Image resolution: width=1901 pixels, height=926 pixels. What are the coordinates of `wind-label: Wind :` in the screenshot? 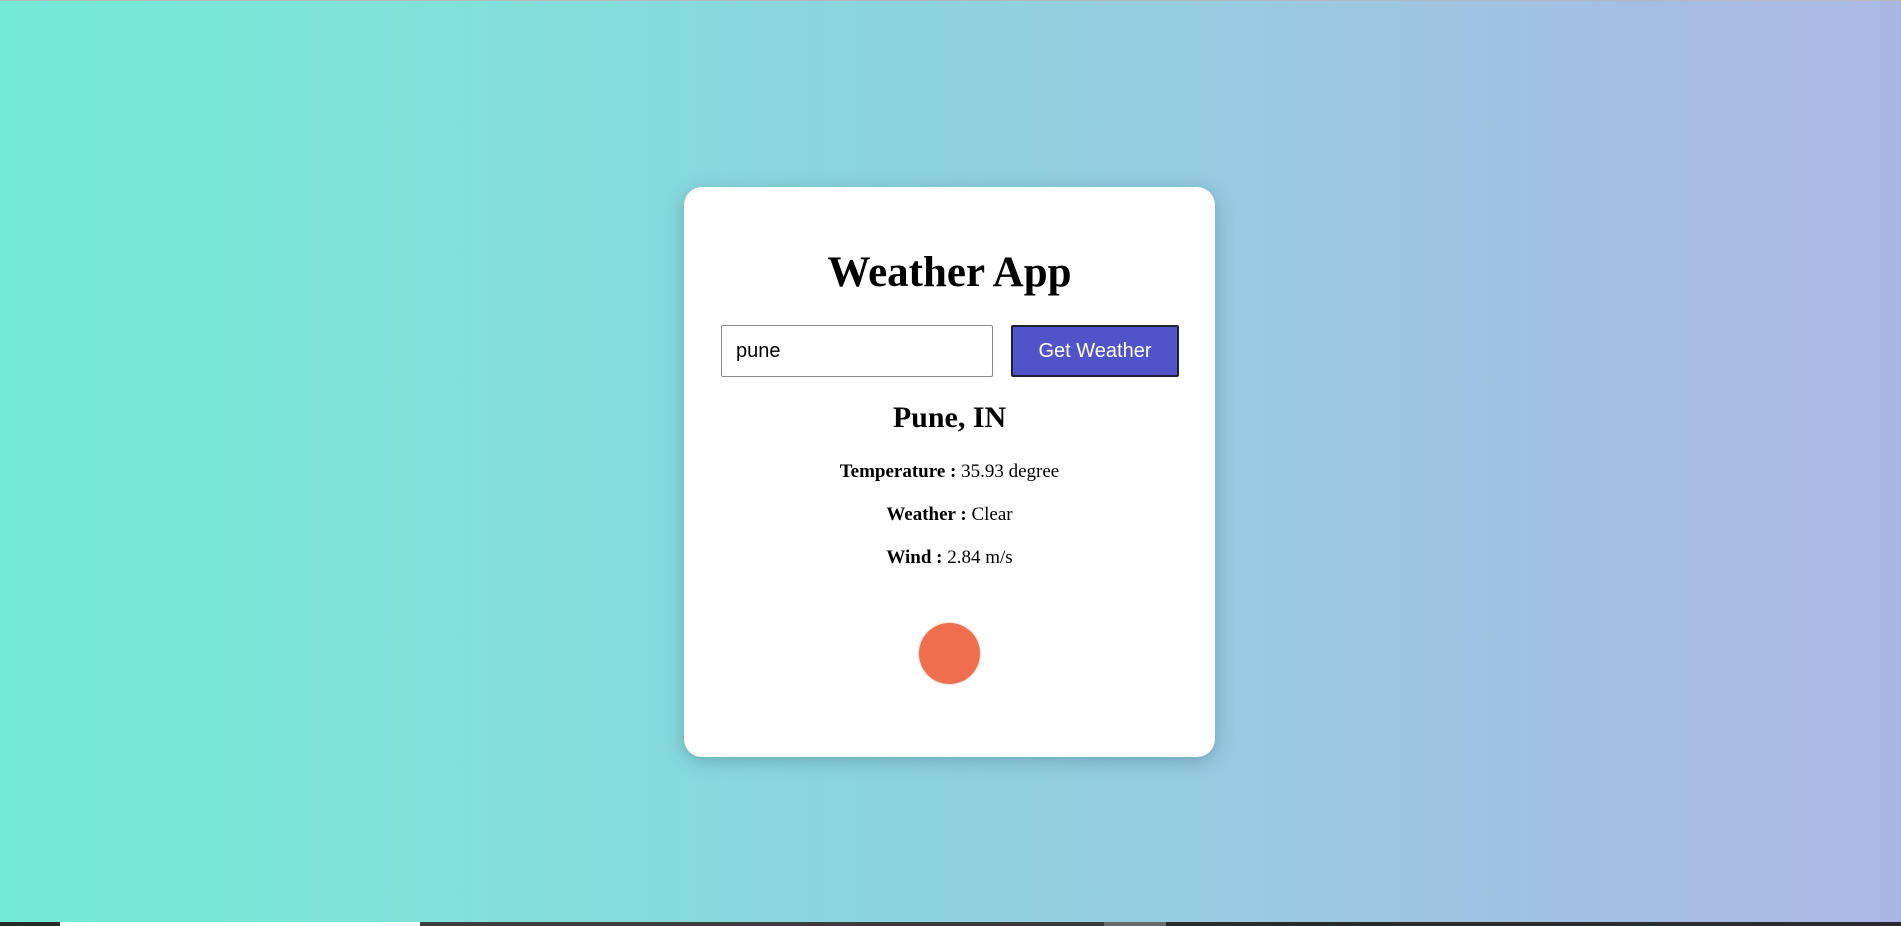 It's located at (914, 557).